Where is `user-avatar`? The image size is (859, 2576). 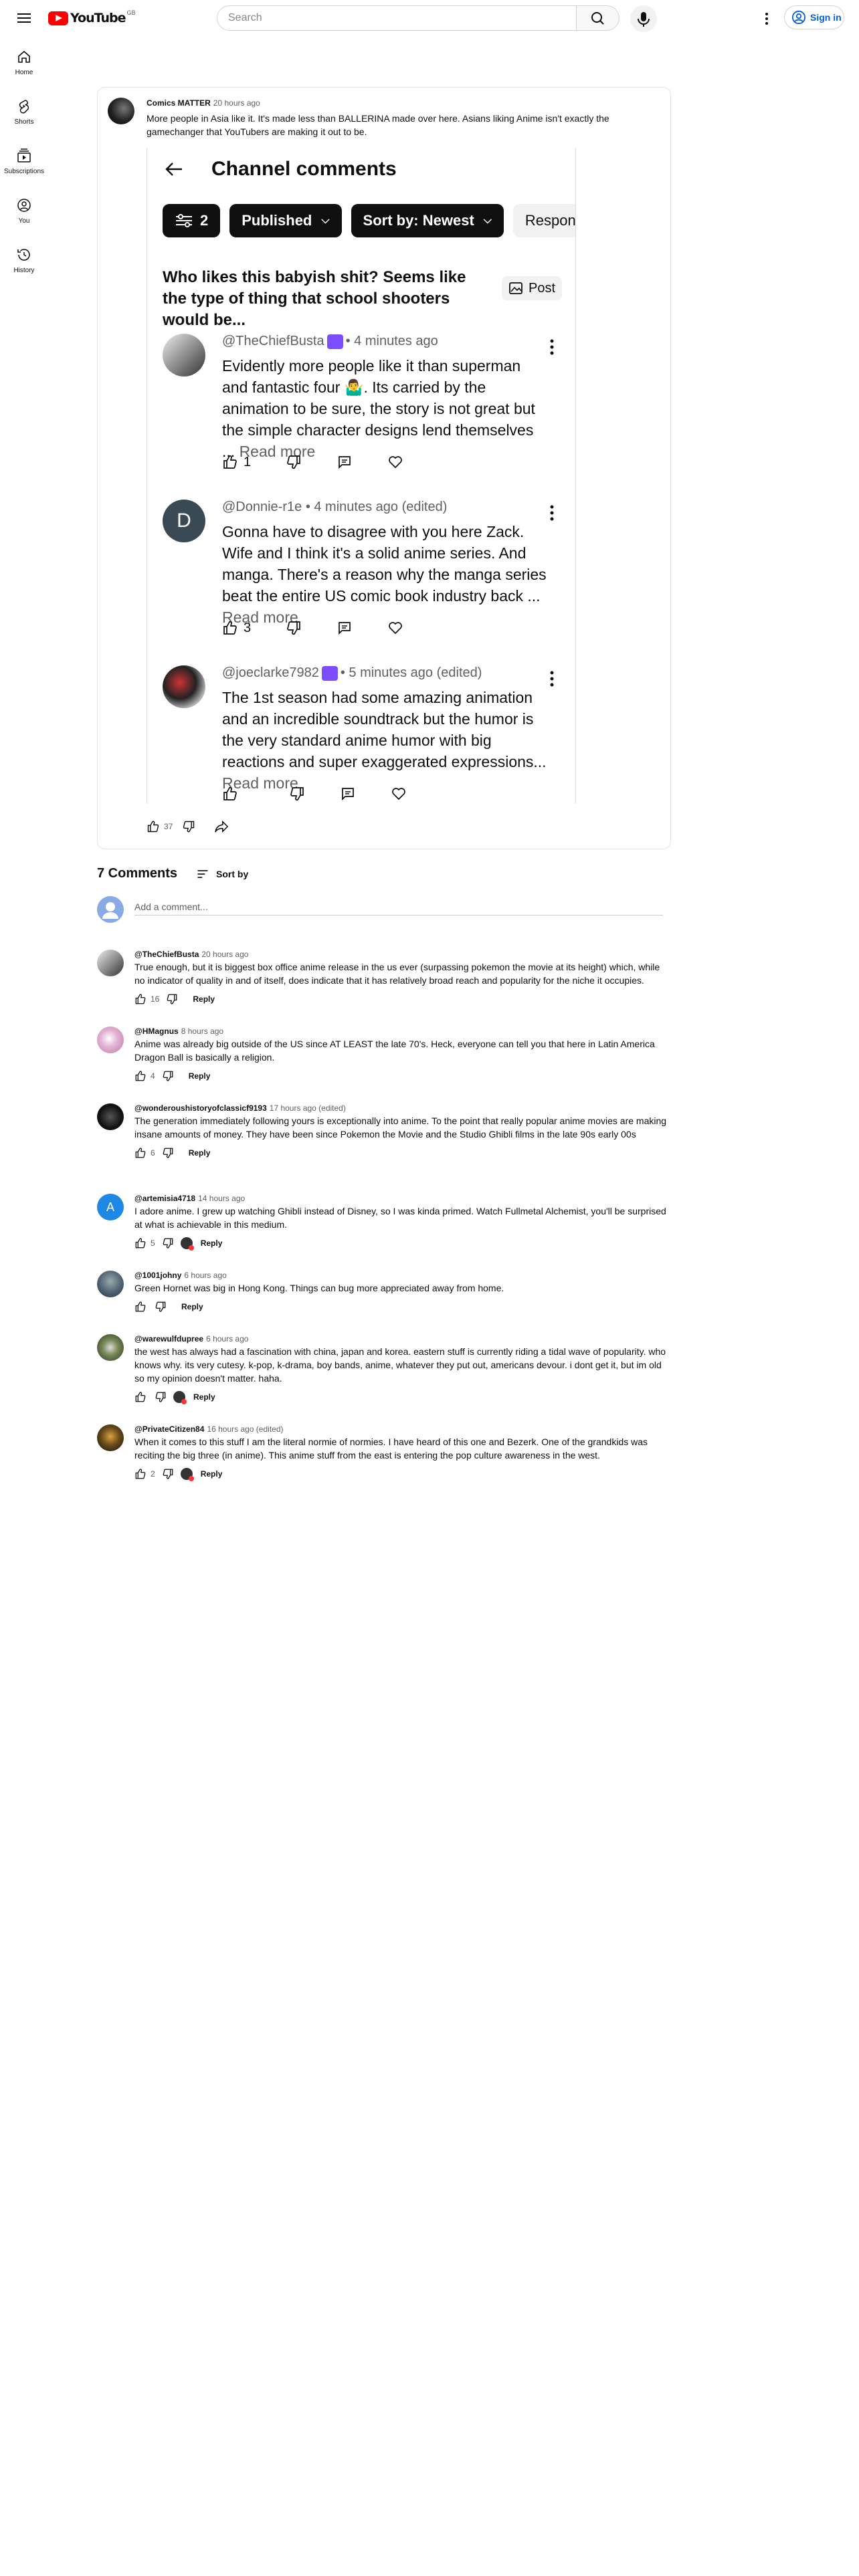 user-avatar is located at coordinates (110, 909).